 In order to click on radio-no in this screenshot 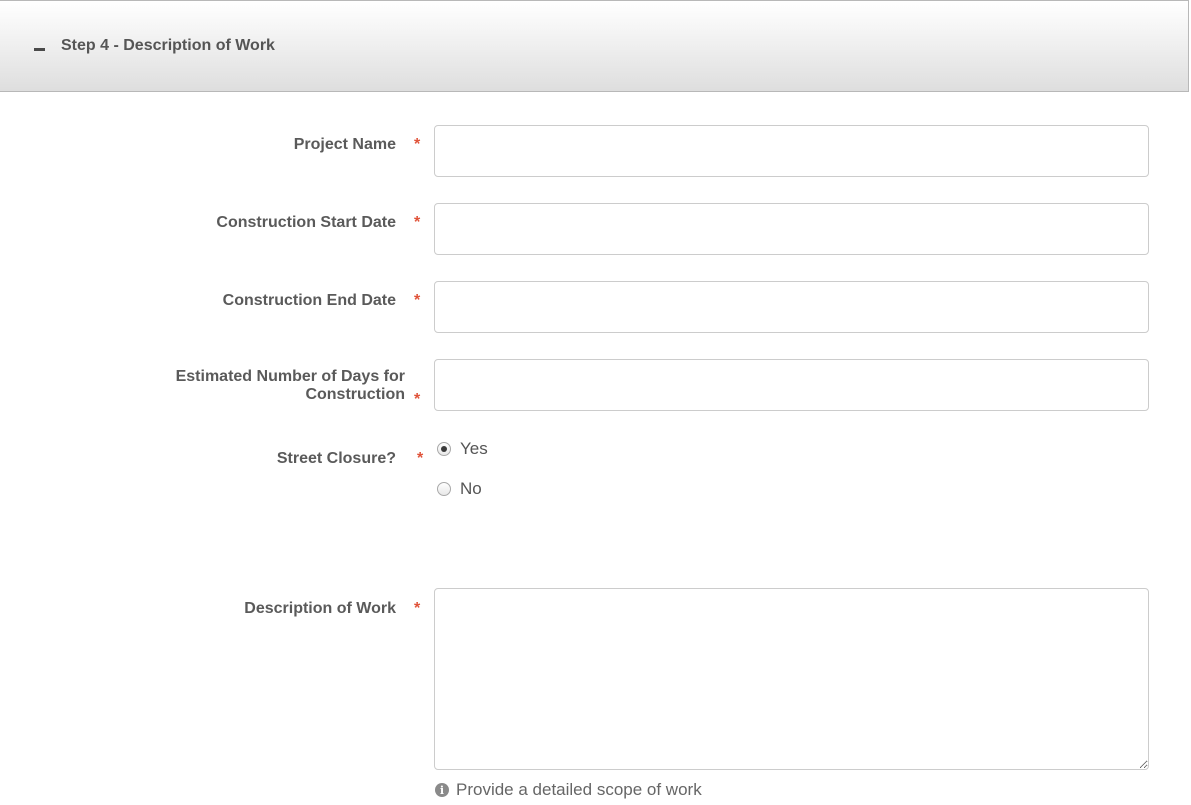, I will do `click(444, 489)`.